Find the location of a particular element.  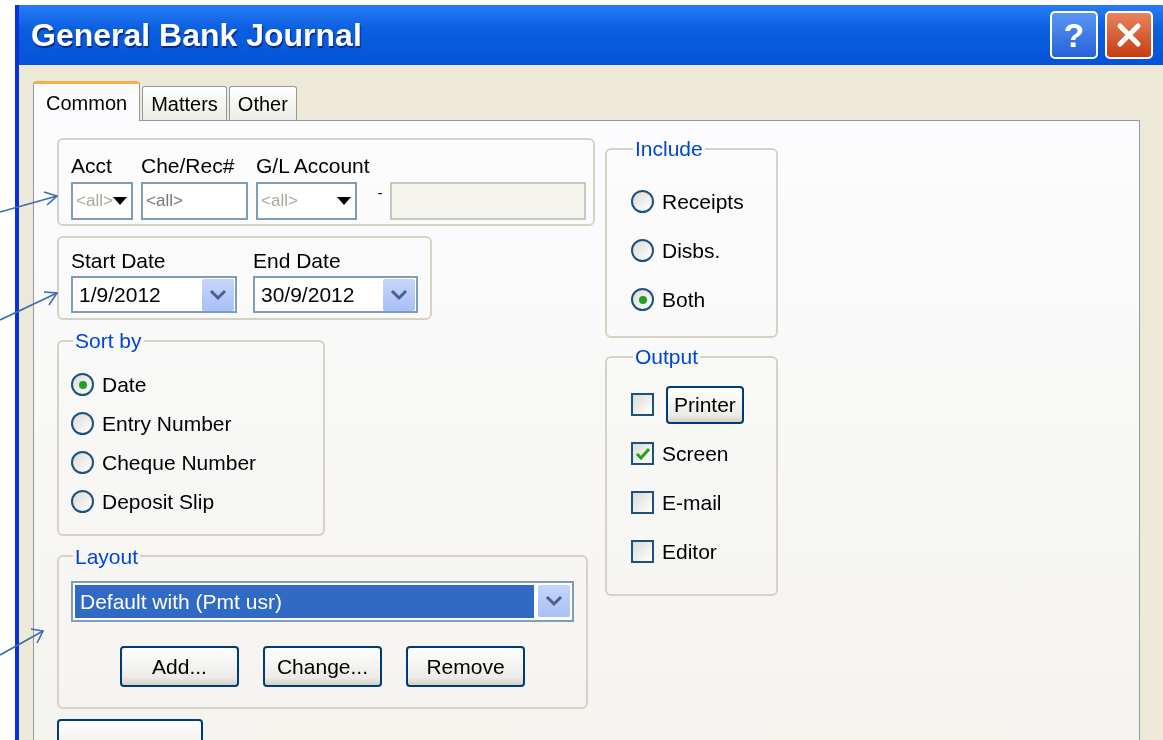

group-title: Sort by is located at coordinates (108, 341).